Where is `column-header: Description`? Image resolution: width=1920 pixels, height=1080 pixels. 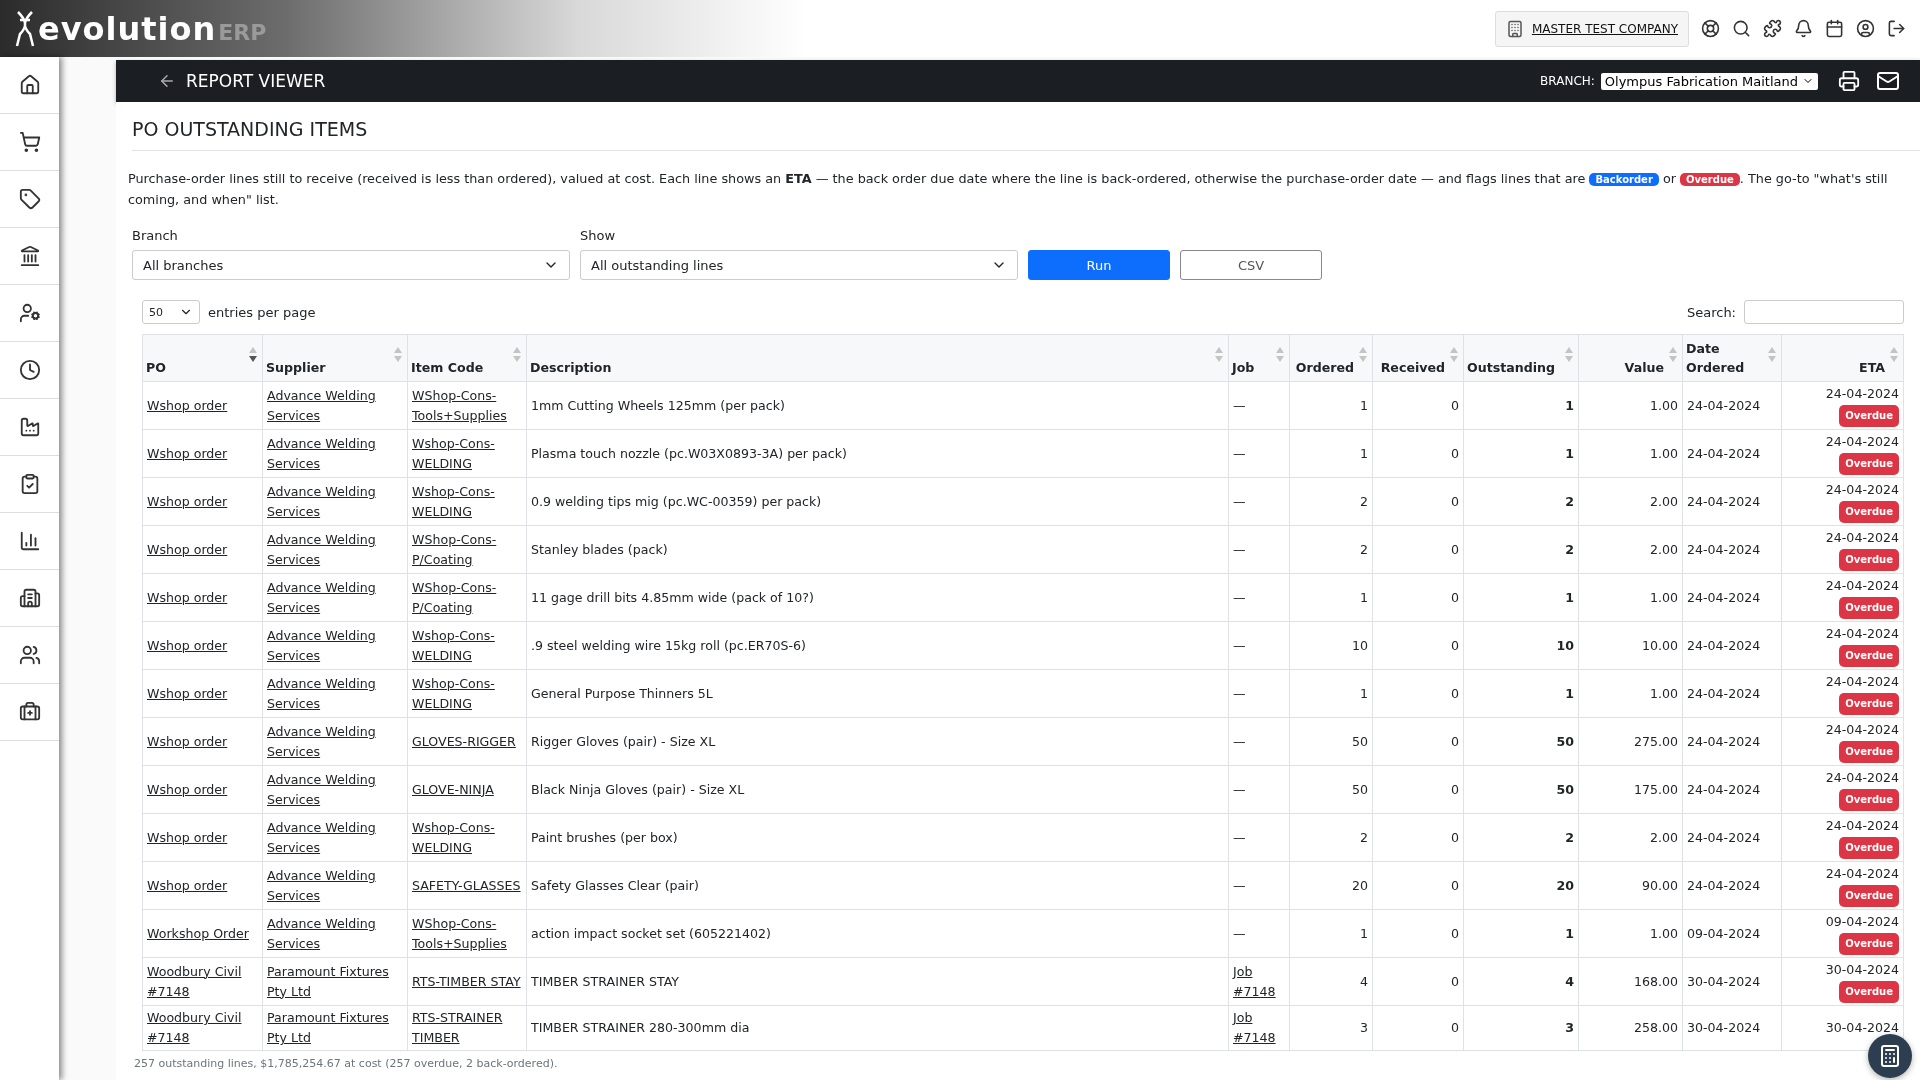 column-header: Description is located at coordinates (877, 358).